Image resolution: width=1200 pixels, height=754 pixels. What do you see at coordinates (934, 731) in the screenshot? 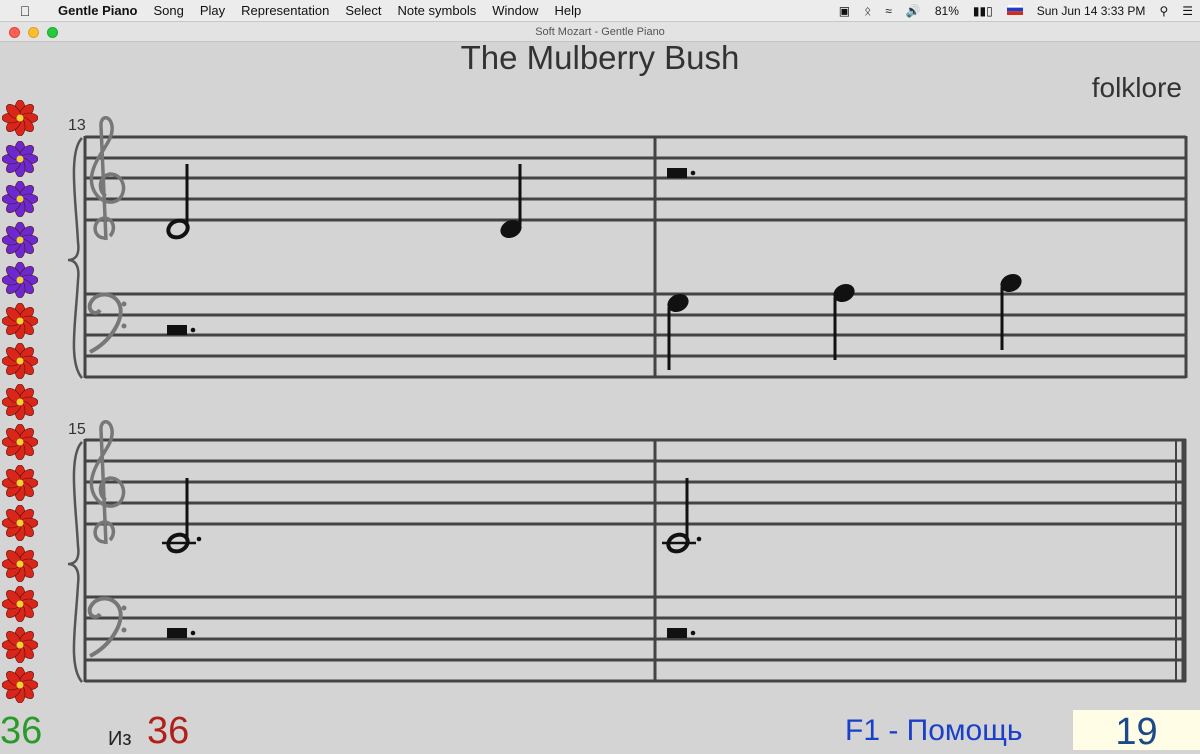
I see `help-link: F1 - Помощь` at bounding box center [934, 731].